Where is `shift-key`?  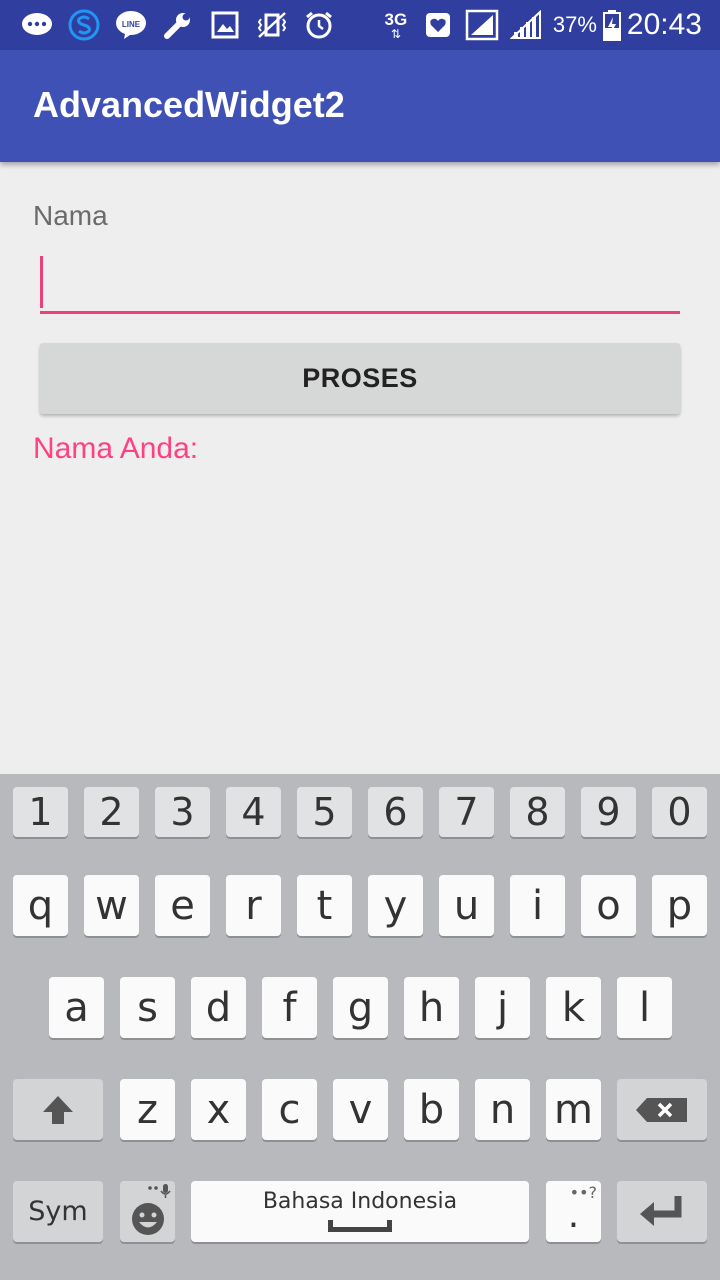 shift-key is located at coordinates (58, 1109).